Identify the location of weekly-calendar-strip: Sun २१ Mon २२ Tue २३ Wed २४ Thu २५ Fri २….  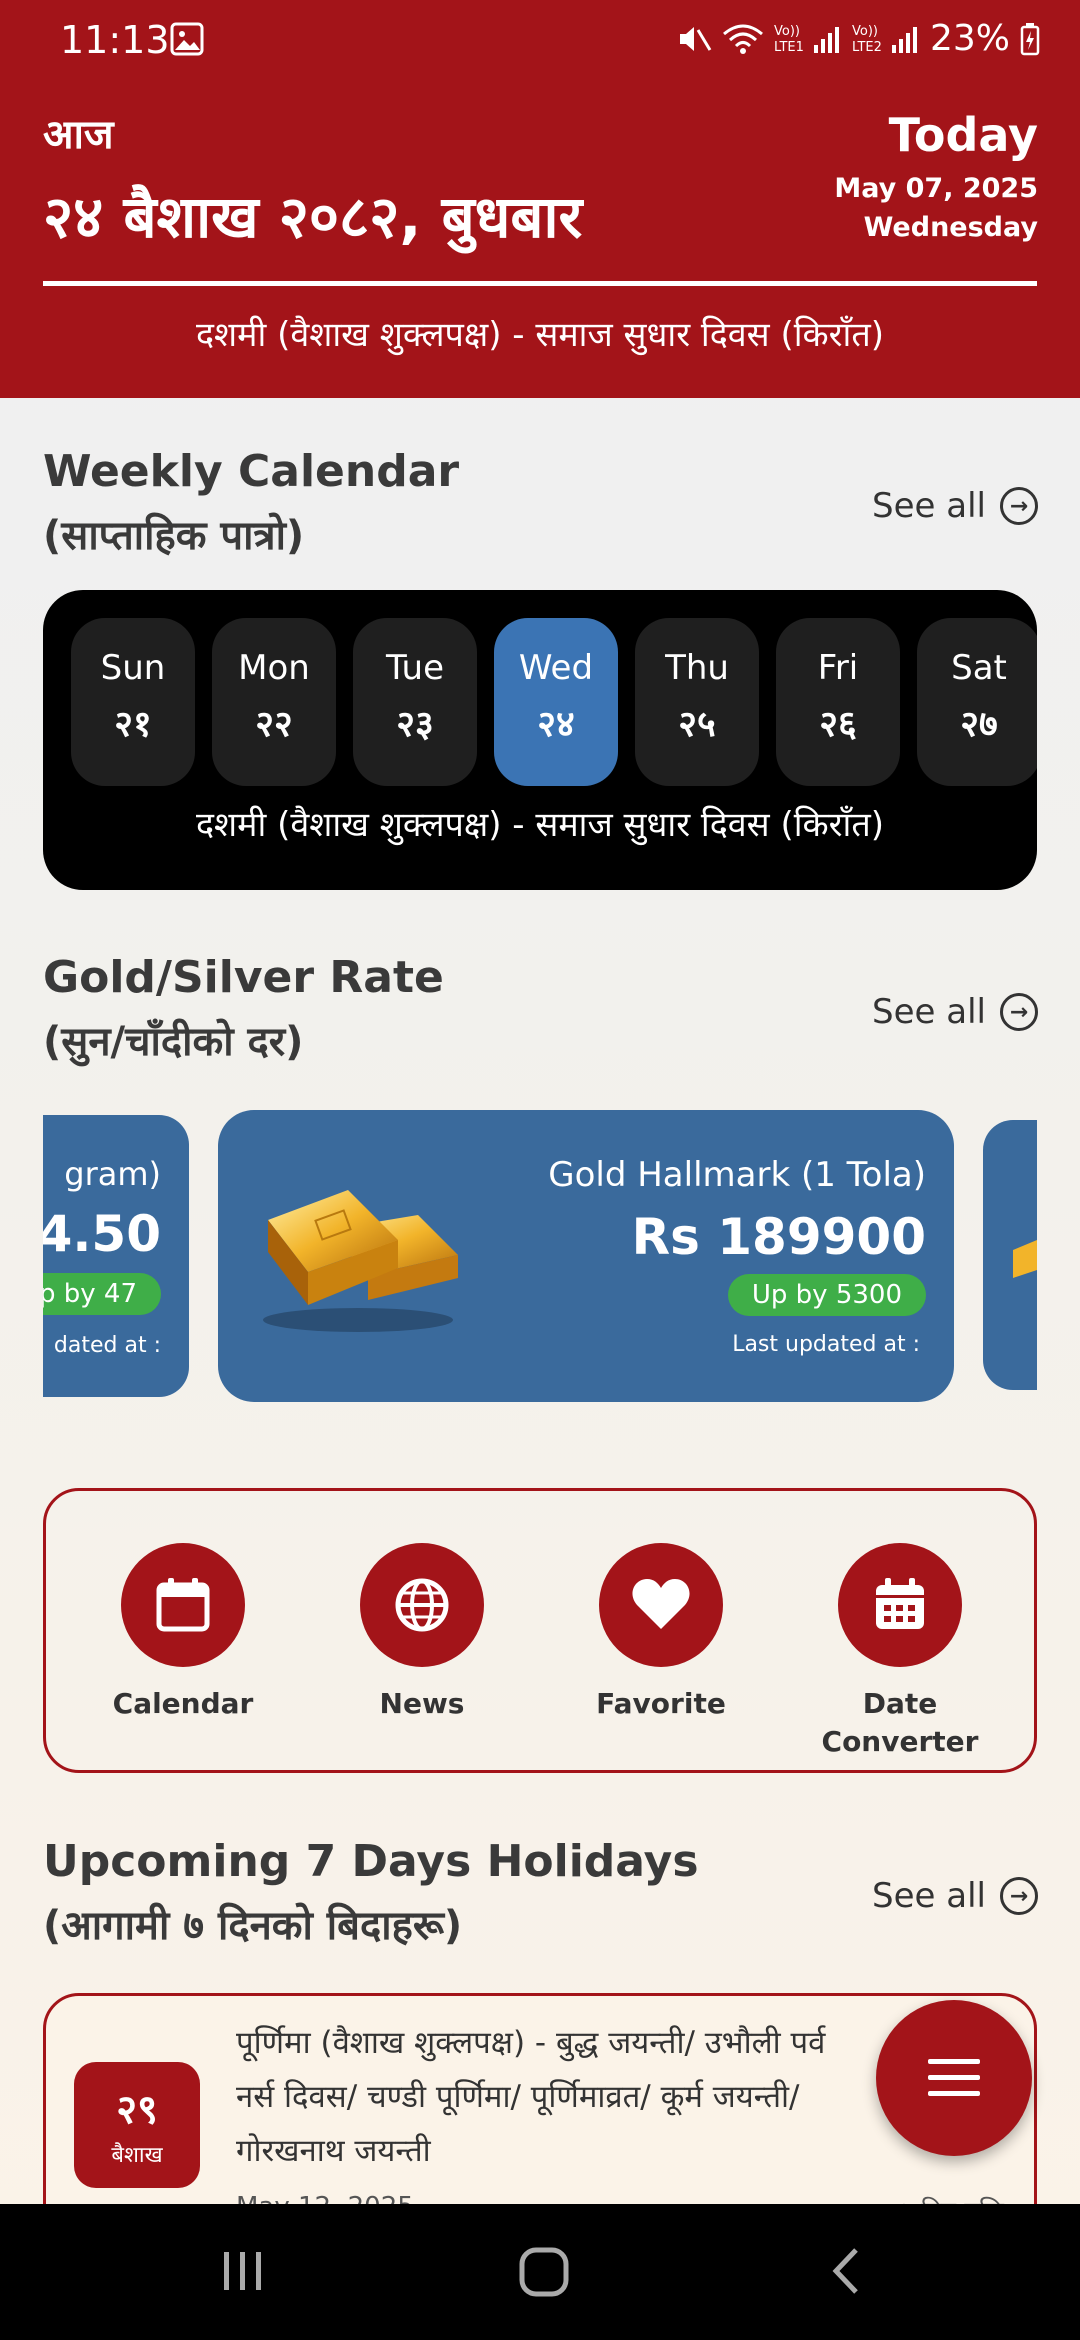
(540, 740).